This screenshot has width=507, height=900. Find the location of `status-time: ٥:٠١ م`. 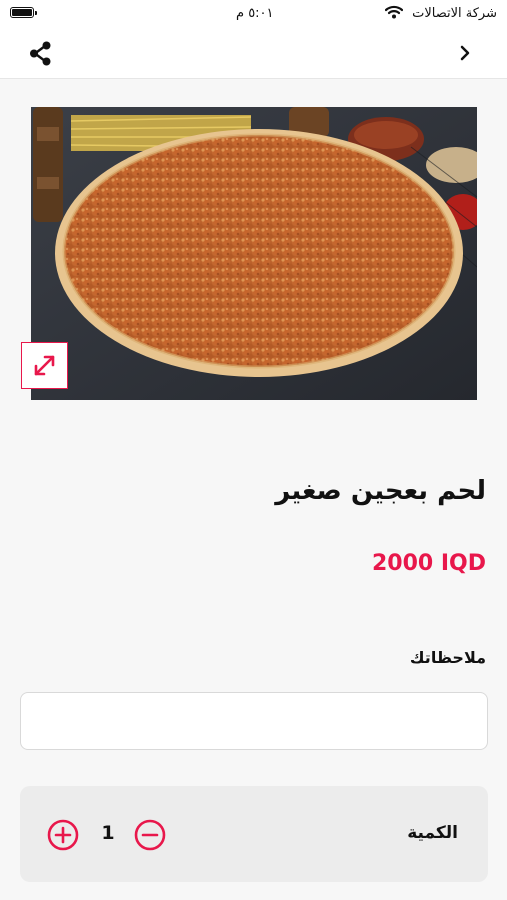

status-time: ٥:٠١ م is located at coordinates (255, 13).